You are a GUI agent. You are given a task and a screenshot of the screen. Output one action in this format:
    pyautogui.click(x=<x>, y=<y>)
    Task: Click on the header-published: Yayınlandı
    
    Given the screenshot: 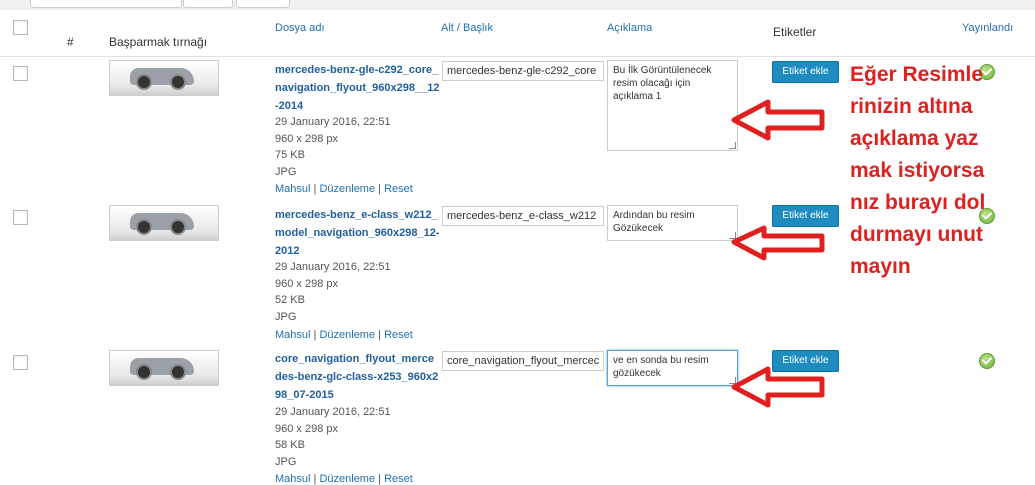 What is the action you would take?
    pyautogui.click(x=987, y=28)
    